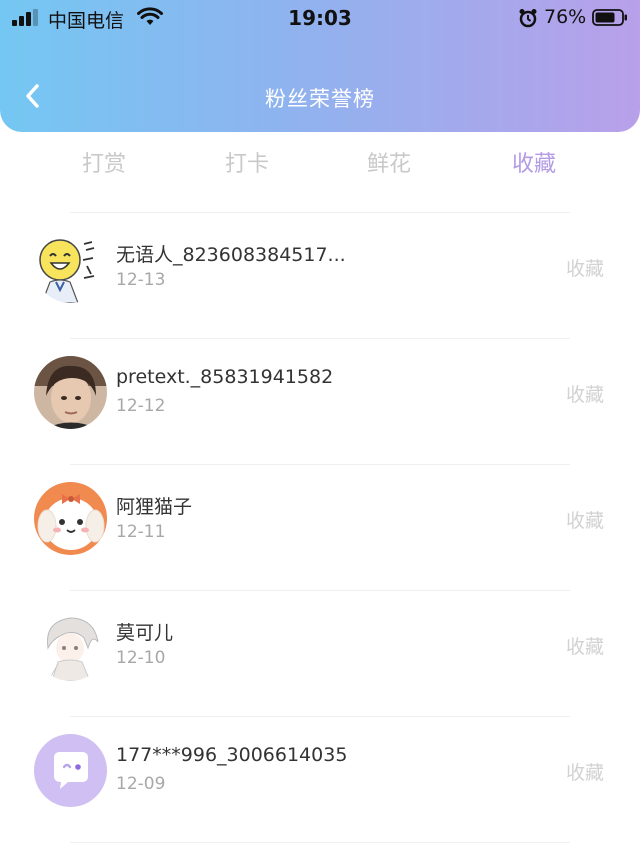 The width and height of the screenshot is (640, 856). Describe the element at coordinates (70, 770) in the screenshot. I see `chat-bubble-avatar` at that location.